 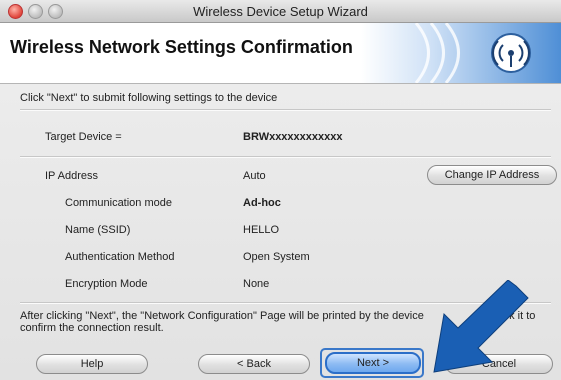 I want to click on encryption-mode-value: None, so click(x=256, y=284).